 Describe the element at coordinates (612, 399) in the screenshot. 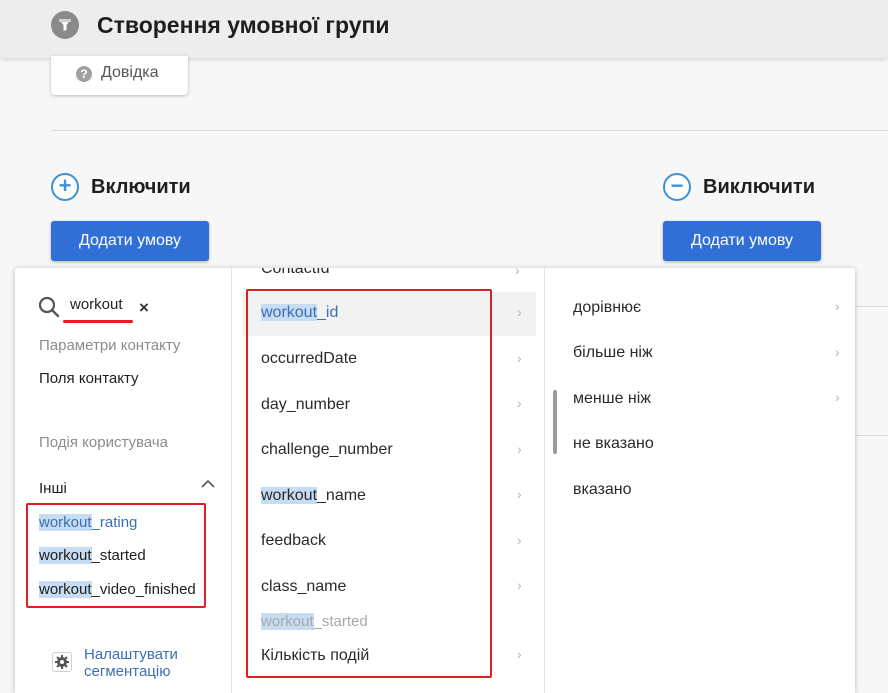

I see `operator-less-than: менше ніж` at that location.